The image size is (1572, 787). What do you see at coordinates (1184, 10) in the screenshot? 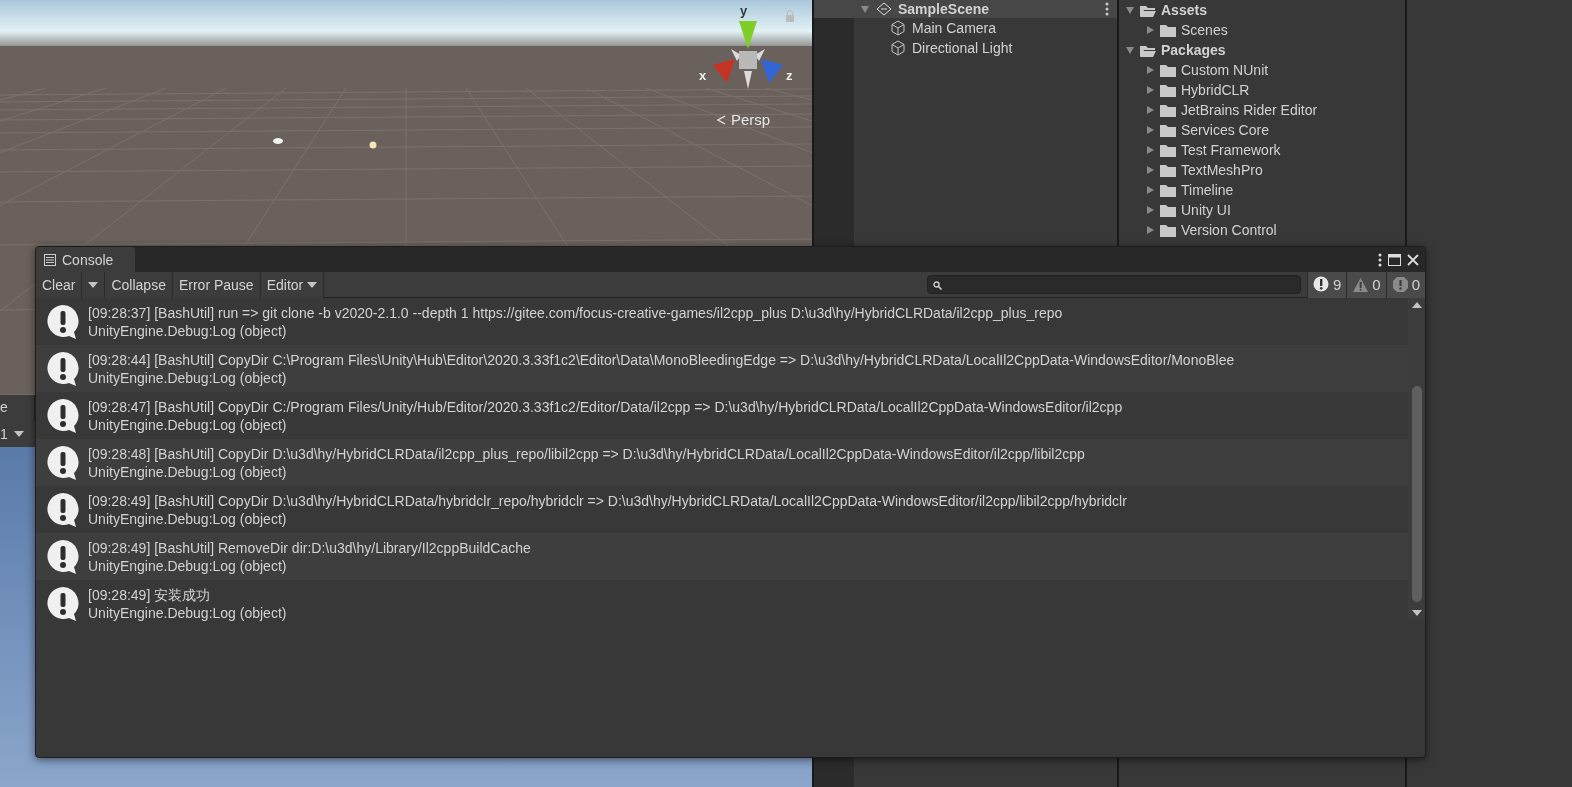
I see `folder-label: Assets` at bounding box center [1184, 10].